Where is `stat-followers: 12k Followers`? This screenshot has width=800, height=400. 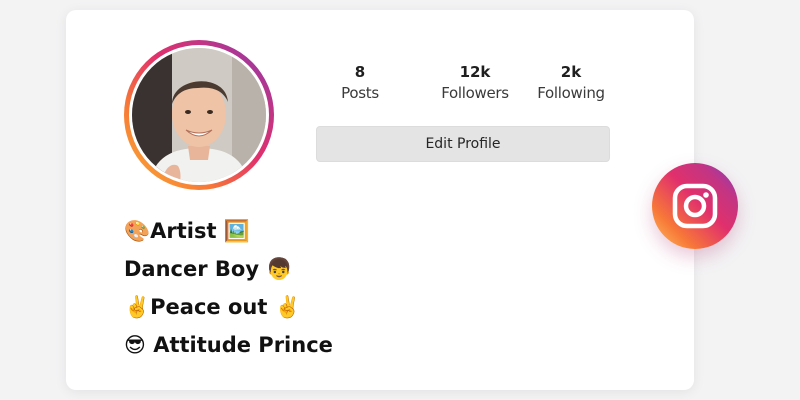
stat-followers: 12k Followers is located at coordinates (475, 83).